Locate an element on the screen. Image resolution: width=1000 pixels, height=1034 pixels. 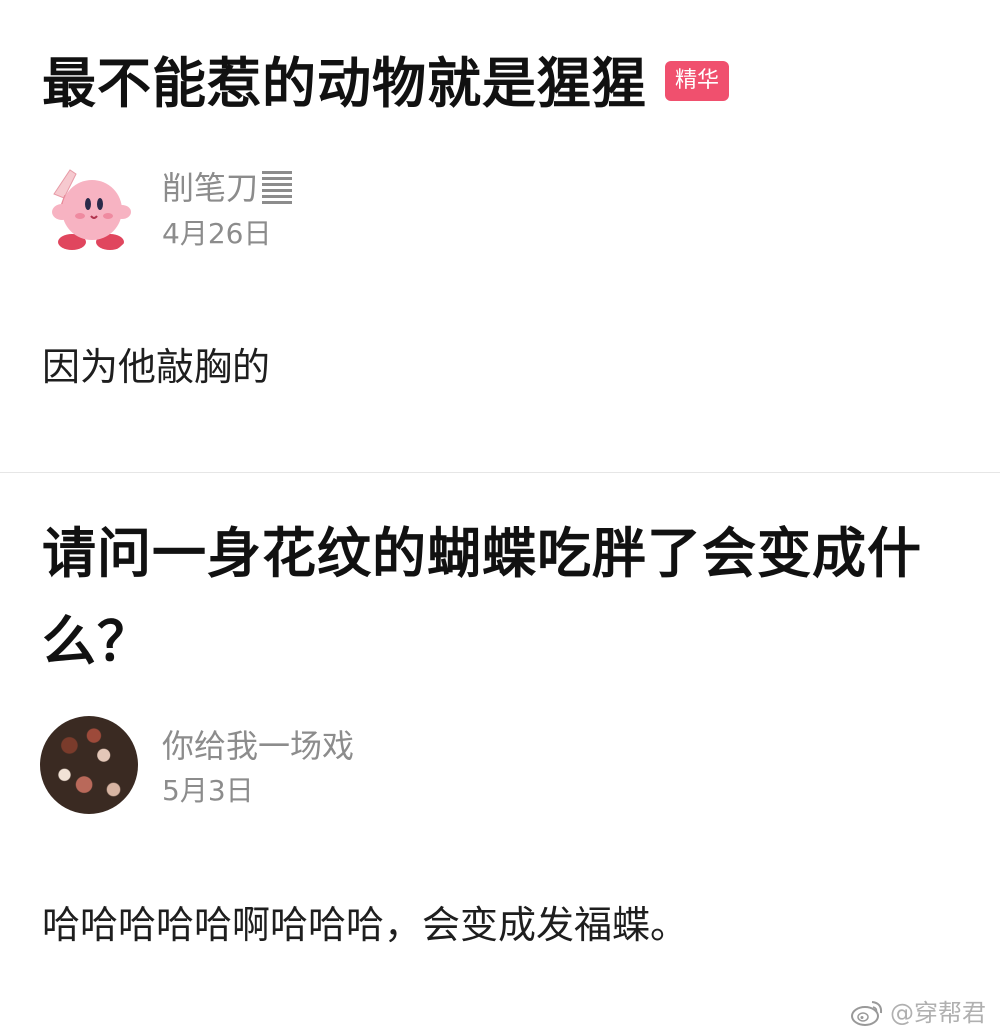
post-body: 哈哈哈哈哈啊哈哈哈，会变成发福蝶。 is located at coordinates (365, 925).